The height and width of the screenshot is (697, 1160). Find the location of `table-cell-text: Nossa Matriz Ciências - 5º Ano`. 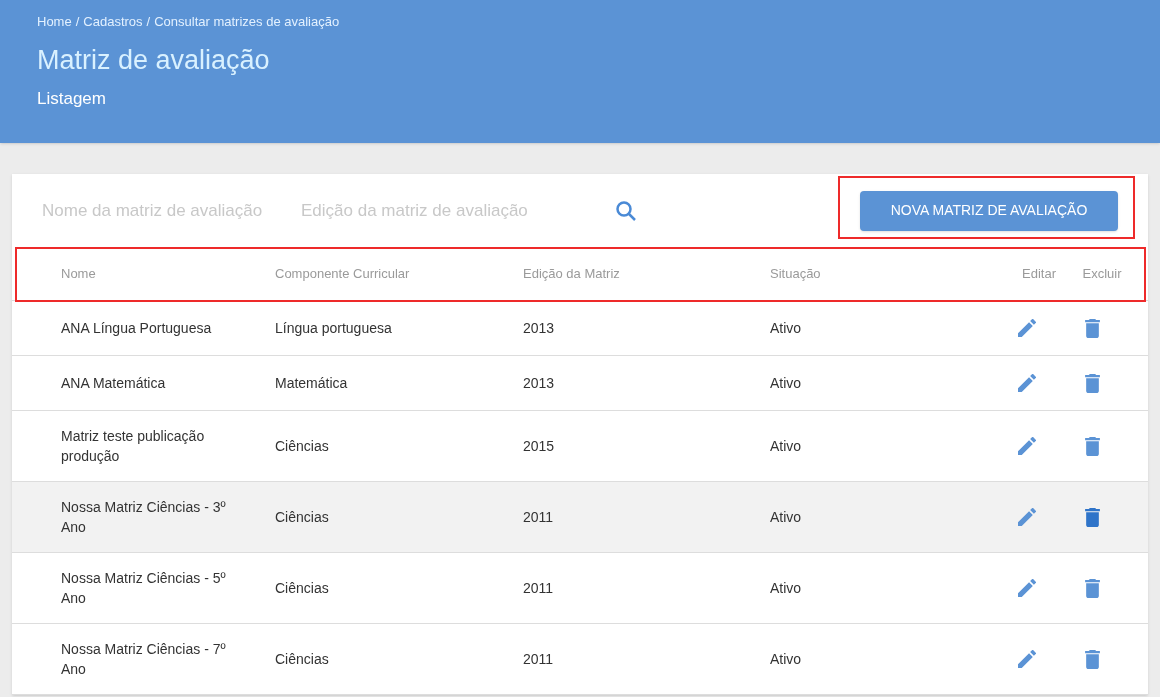

table-cell-text: Nossa Matriz Ciências - 5º Ano is located at coordinates (144, 588).